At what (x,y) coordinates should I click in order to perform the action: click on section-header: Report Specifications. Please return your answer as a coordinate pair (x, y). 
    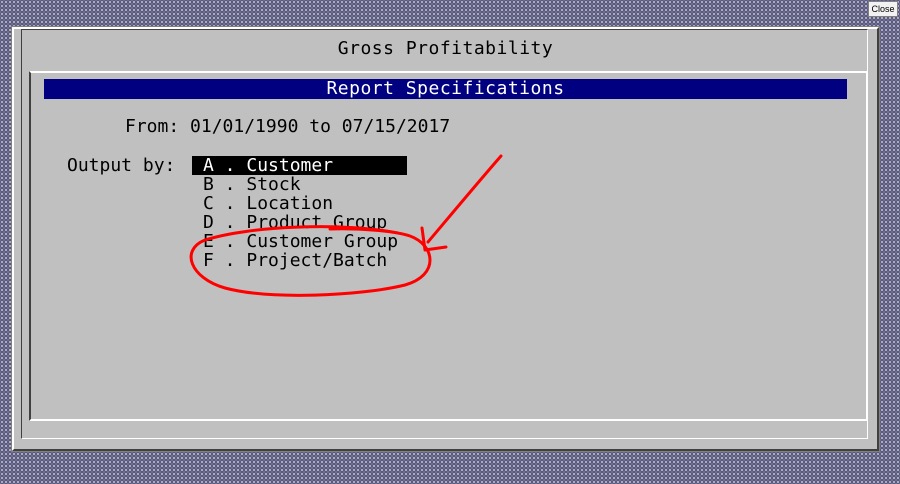
    Looking at the image, I should click on (445, 89).